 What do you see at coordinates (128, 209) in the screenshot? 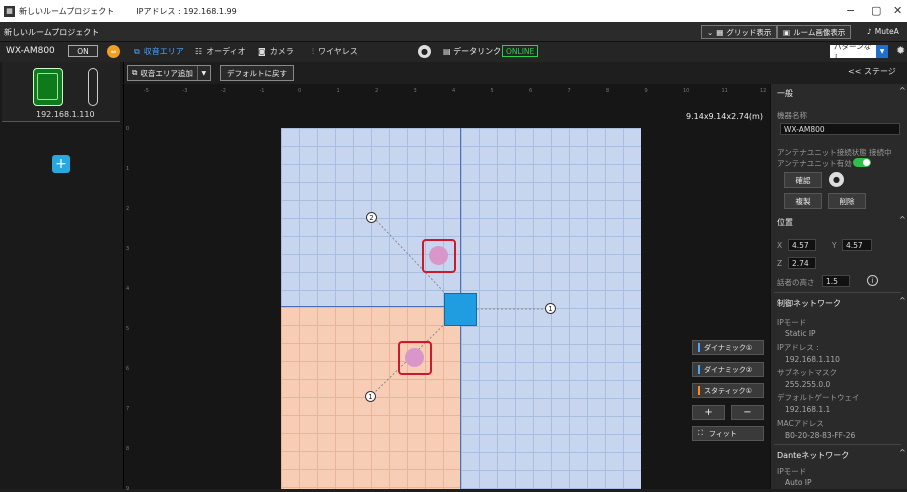
I see `ruler-tick-left: 2` at bounding box center [128, 209].